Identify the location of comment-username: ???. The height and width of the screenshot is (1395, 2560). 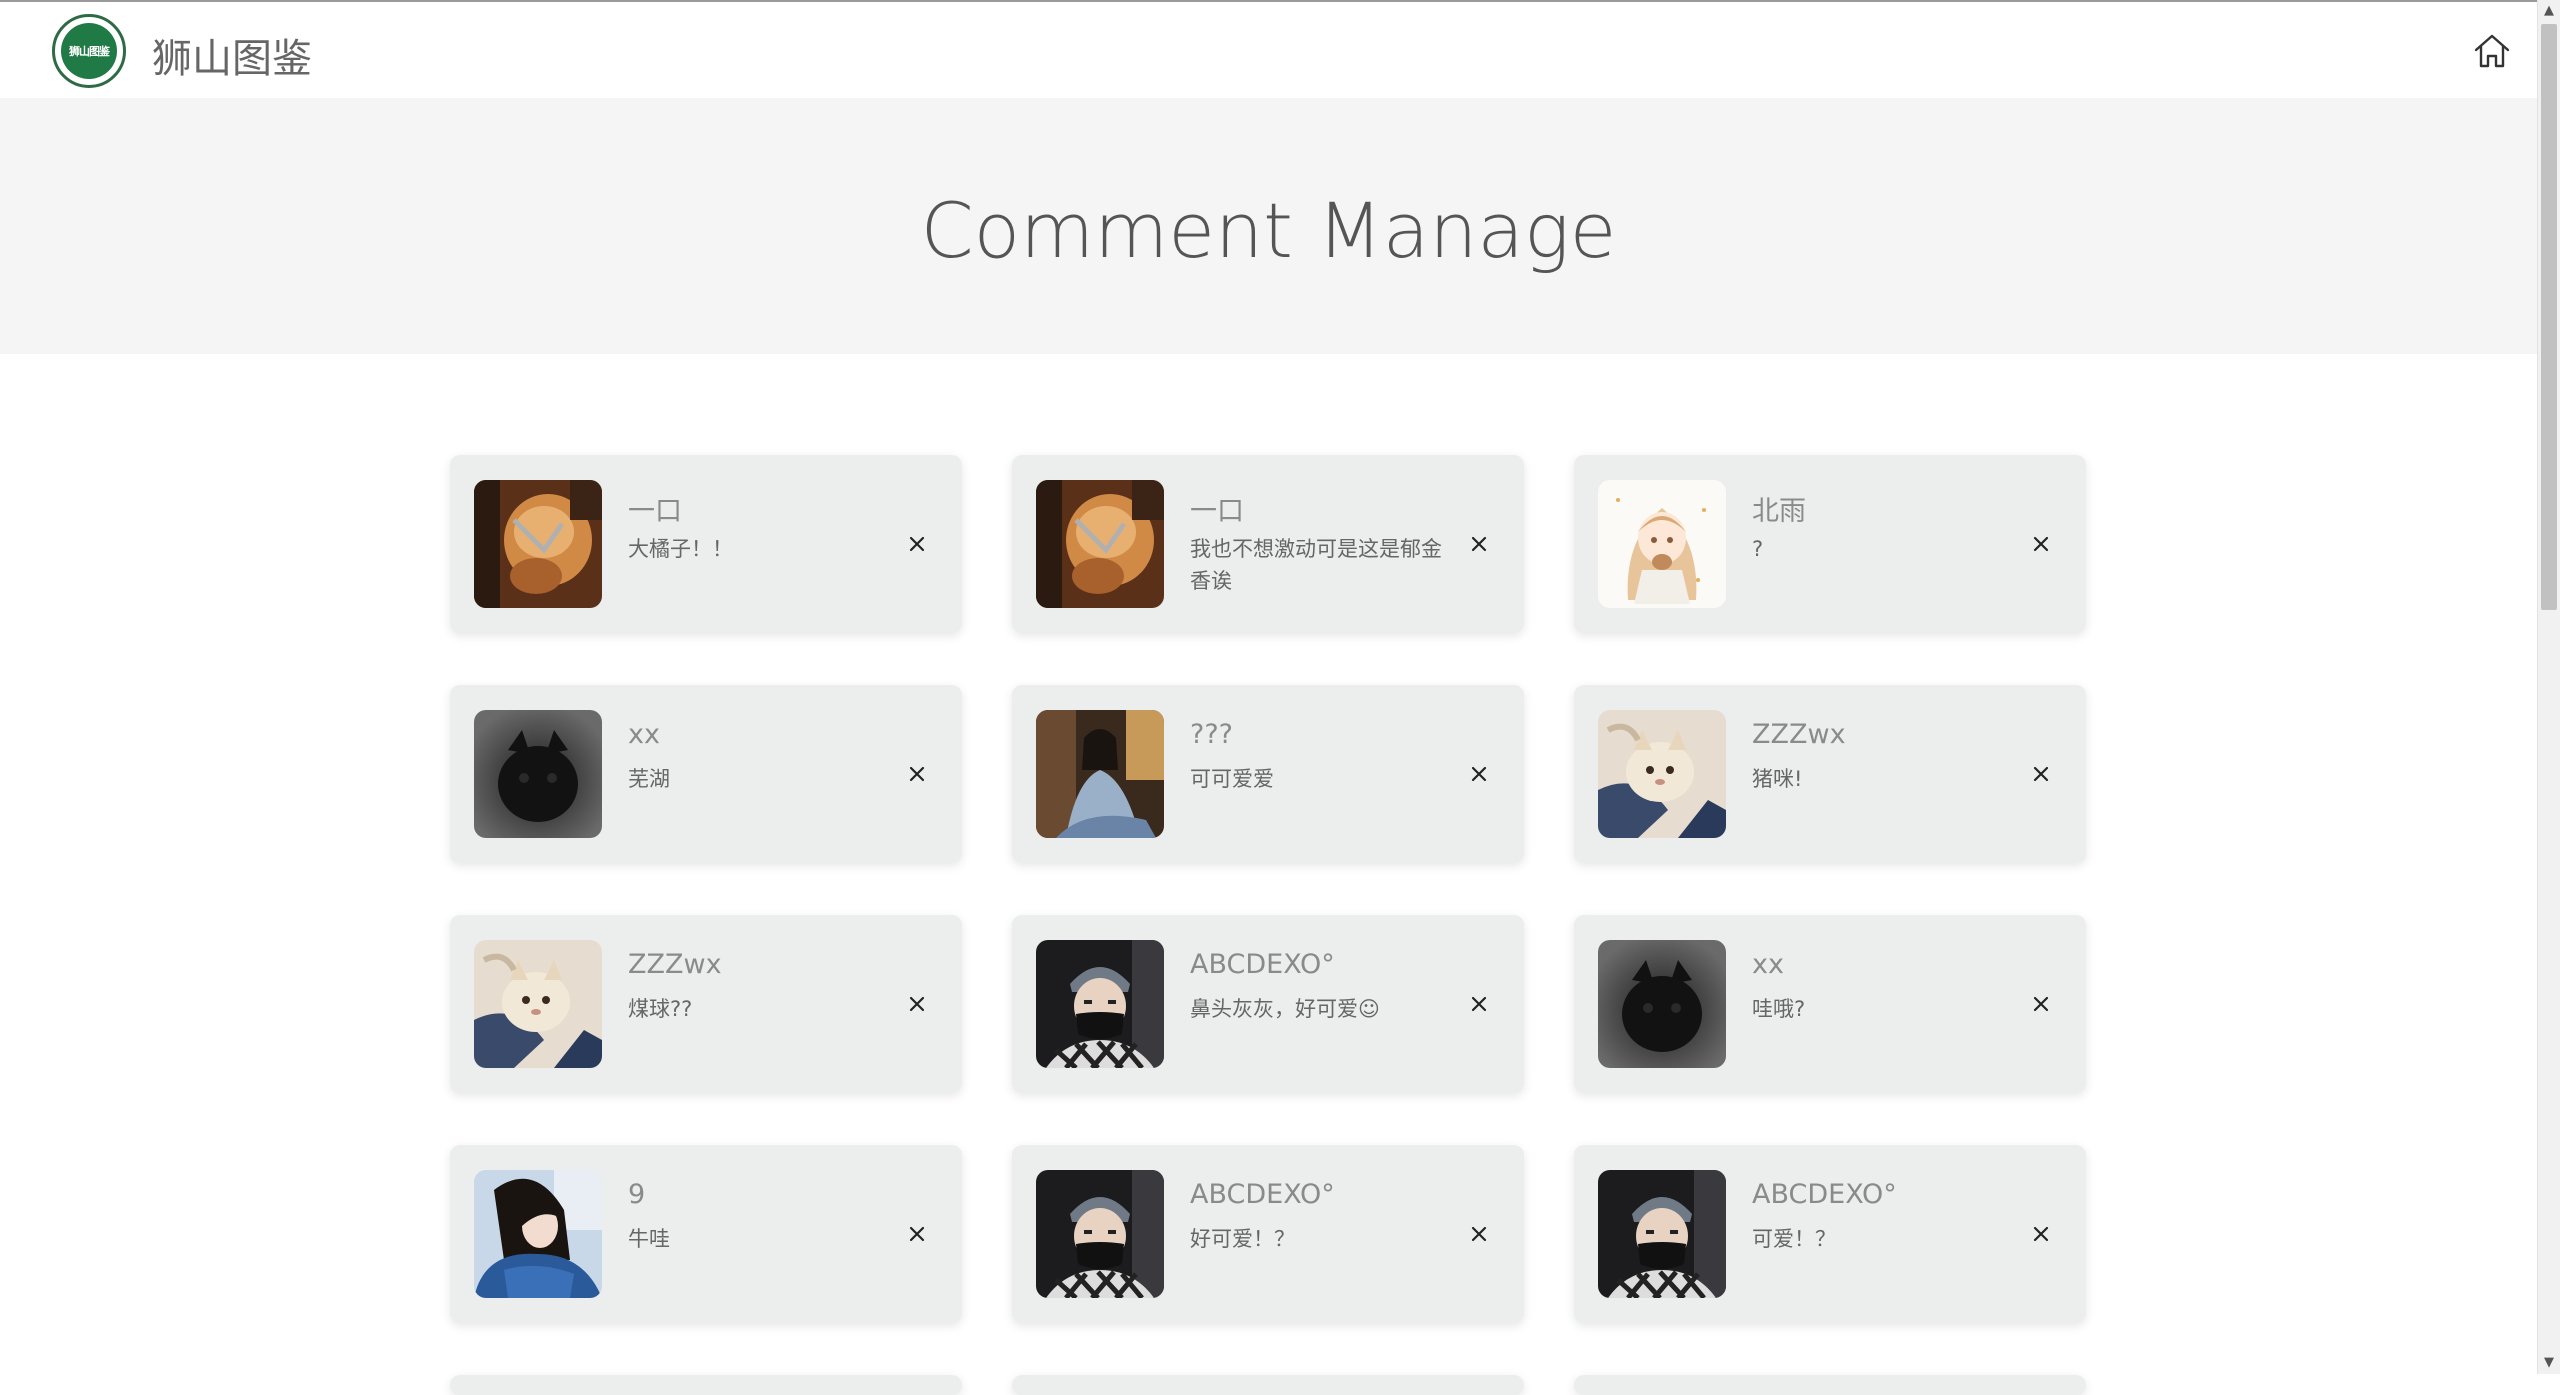
(1211, 734).